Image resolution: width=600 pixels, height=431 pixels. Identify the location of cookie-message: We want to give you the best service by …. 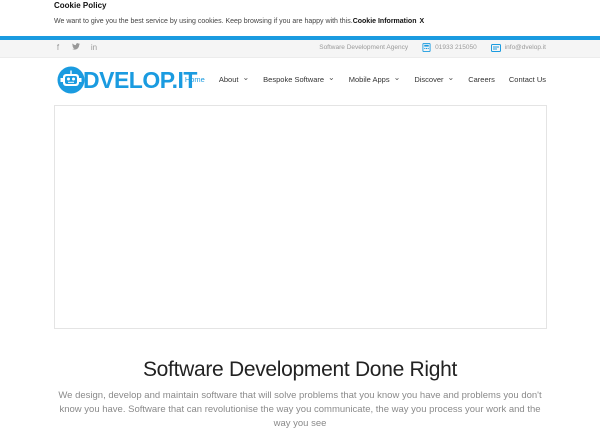
(203, 21).